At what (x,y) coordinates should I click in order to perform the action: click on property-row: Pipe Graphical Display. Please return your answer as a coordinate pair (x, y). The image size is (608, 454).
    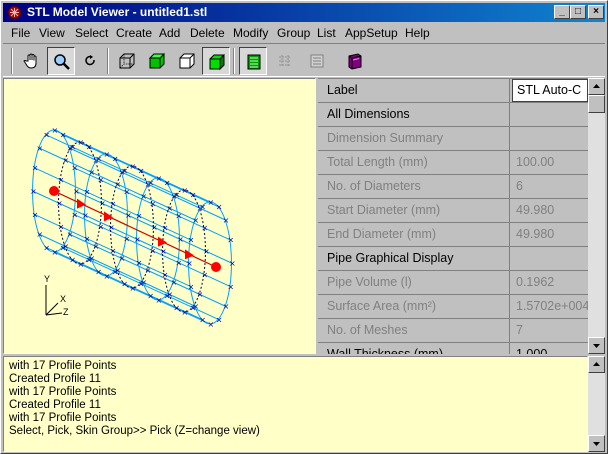
    Looking at the image, I should click on (453, 259).